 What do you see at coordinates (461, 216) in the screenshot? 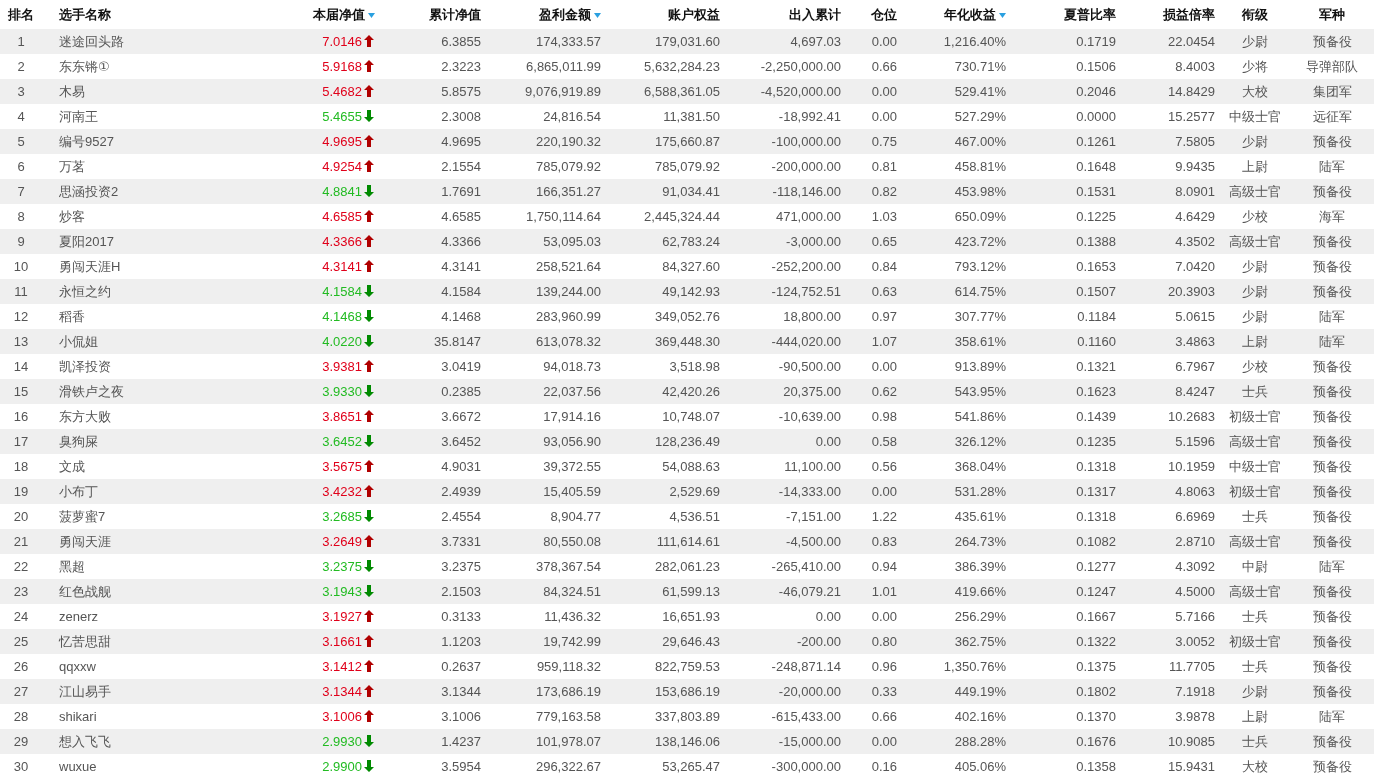
I see `table-cell: 4.6585` at bounding box center [461, 216].